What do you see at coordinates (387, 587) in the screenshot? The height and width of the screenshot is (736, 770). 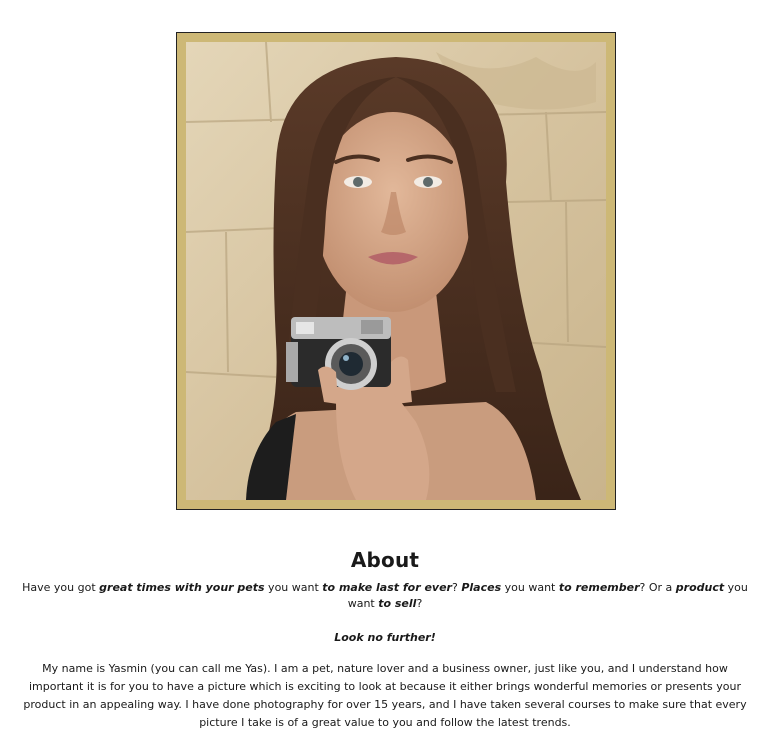 I see `intro-emph-last: to make last for ever` at bounding box center [387, 587].